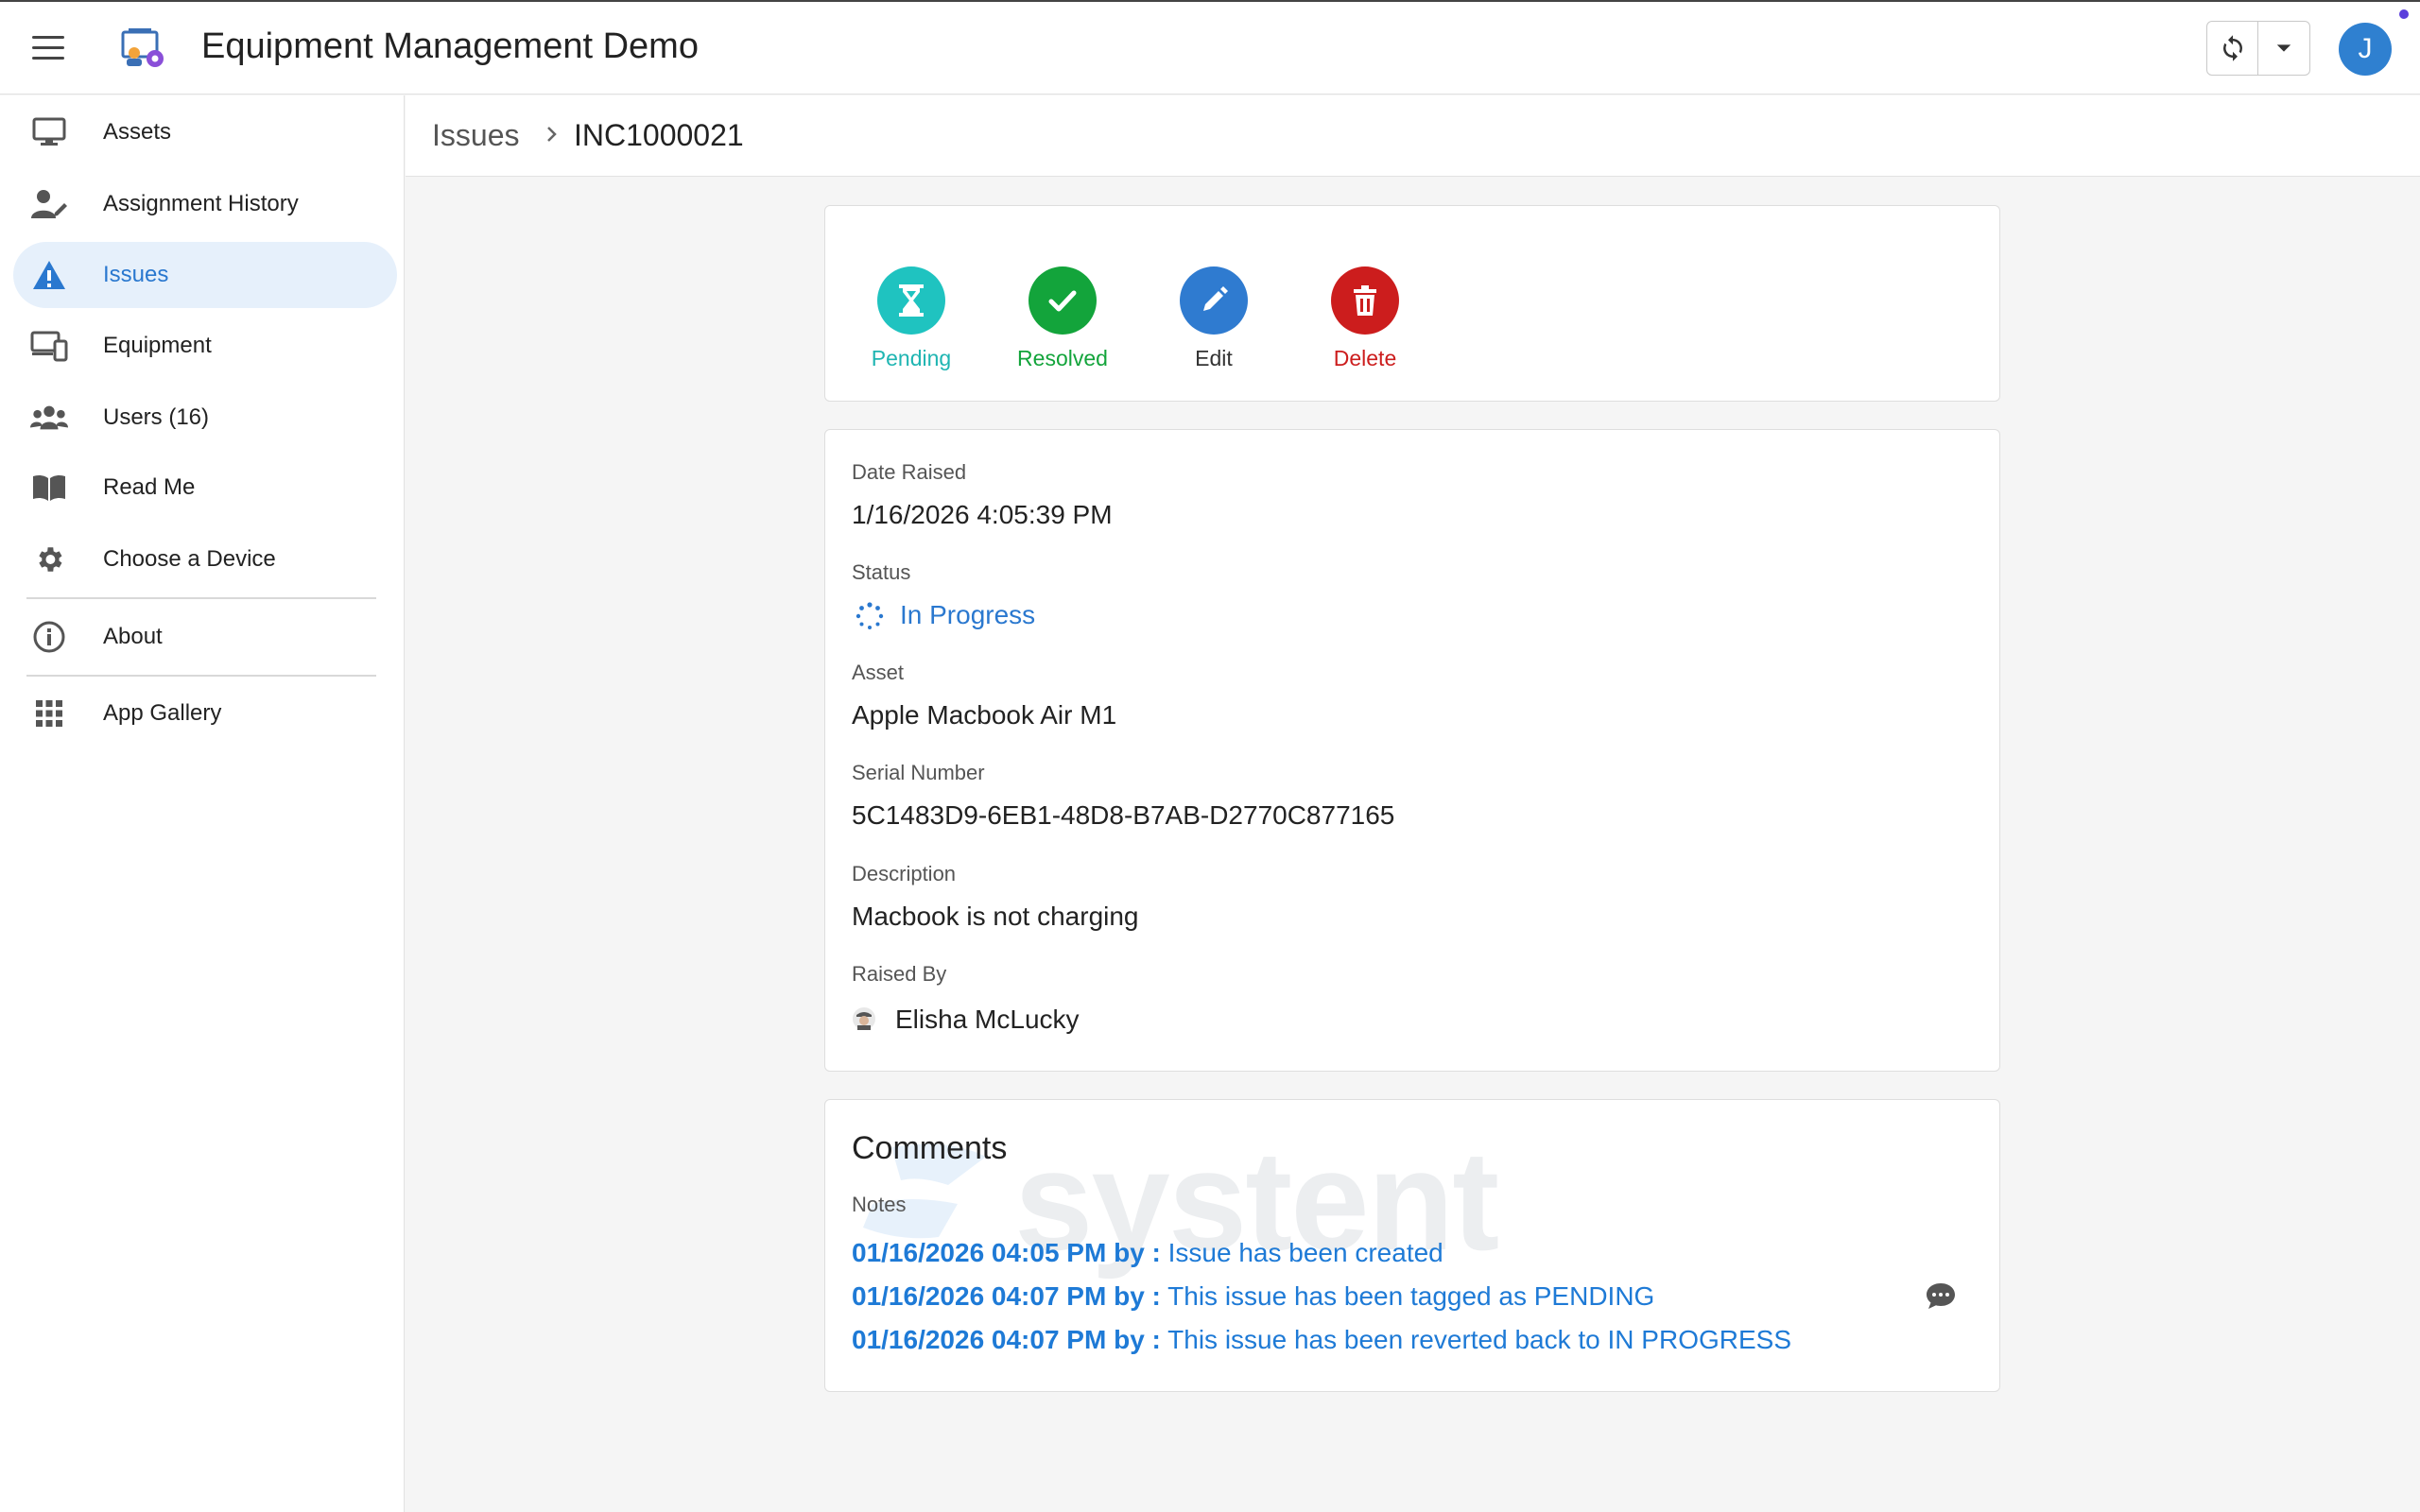 Image resolution: width=2420 pixels, height=1512 pixels. Describe the element at coordinates (1123, 815) in the screenshot. I see `serial-number-value: 5C1483D9-6EB1-48D8-B7AB-D2770C877165` at that location.